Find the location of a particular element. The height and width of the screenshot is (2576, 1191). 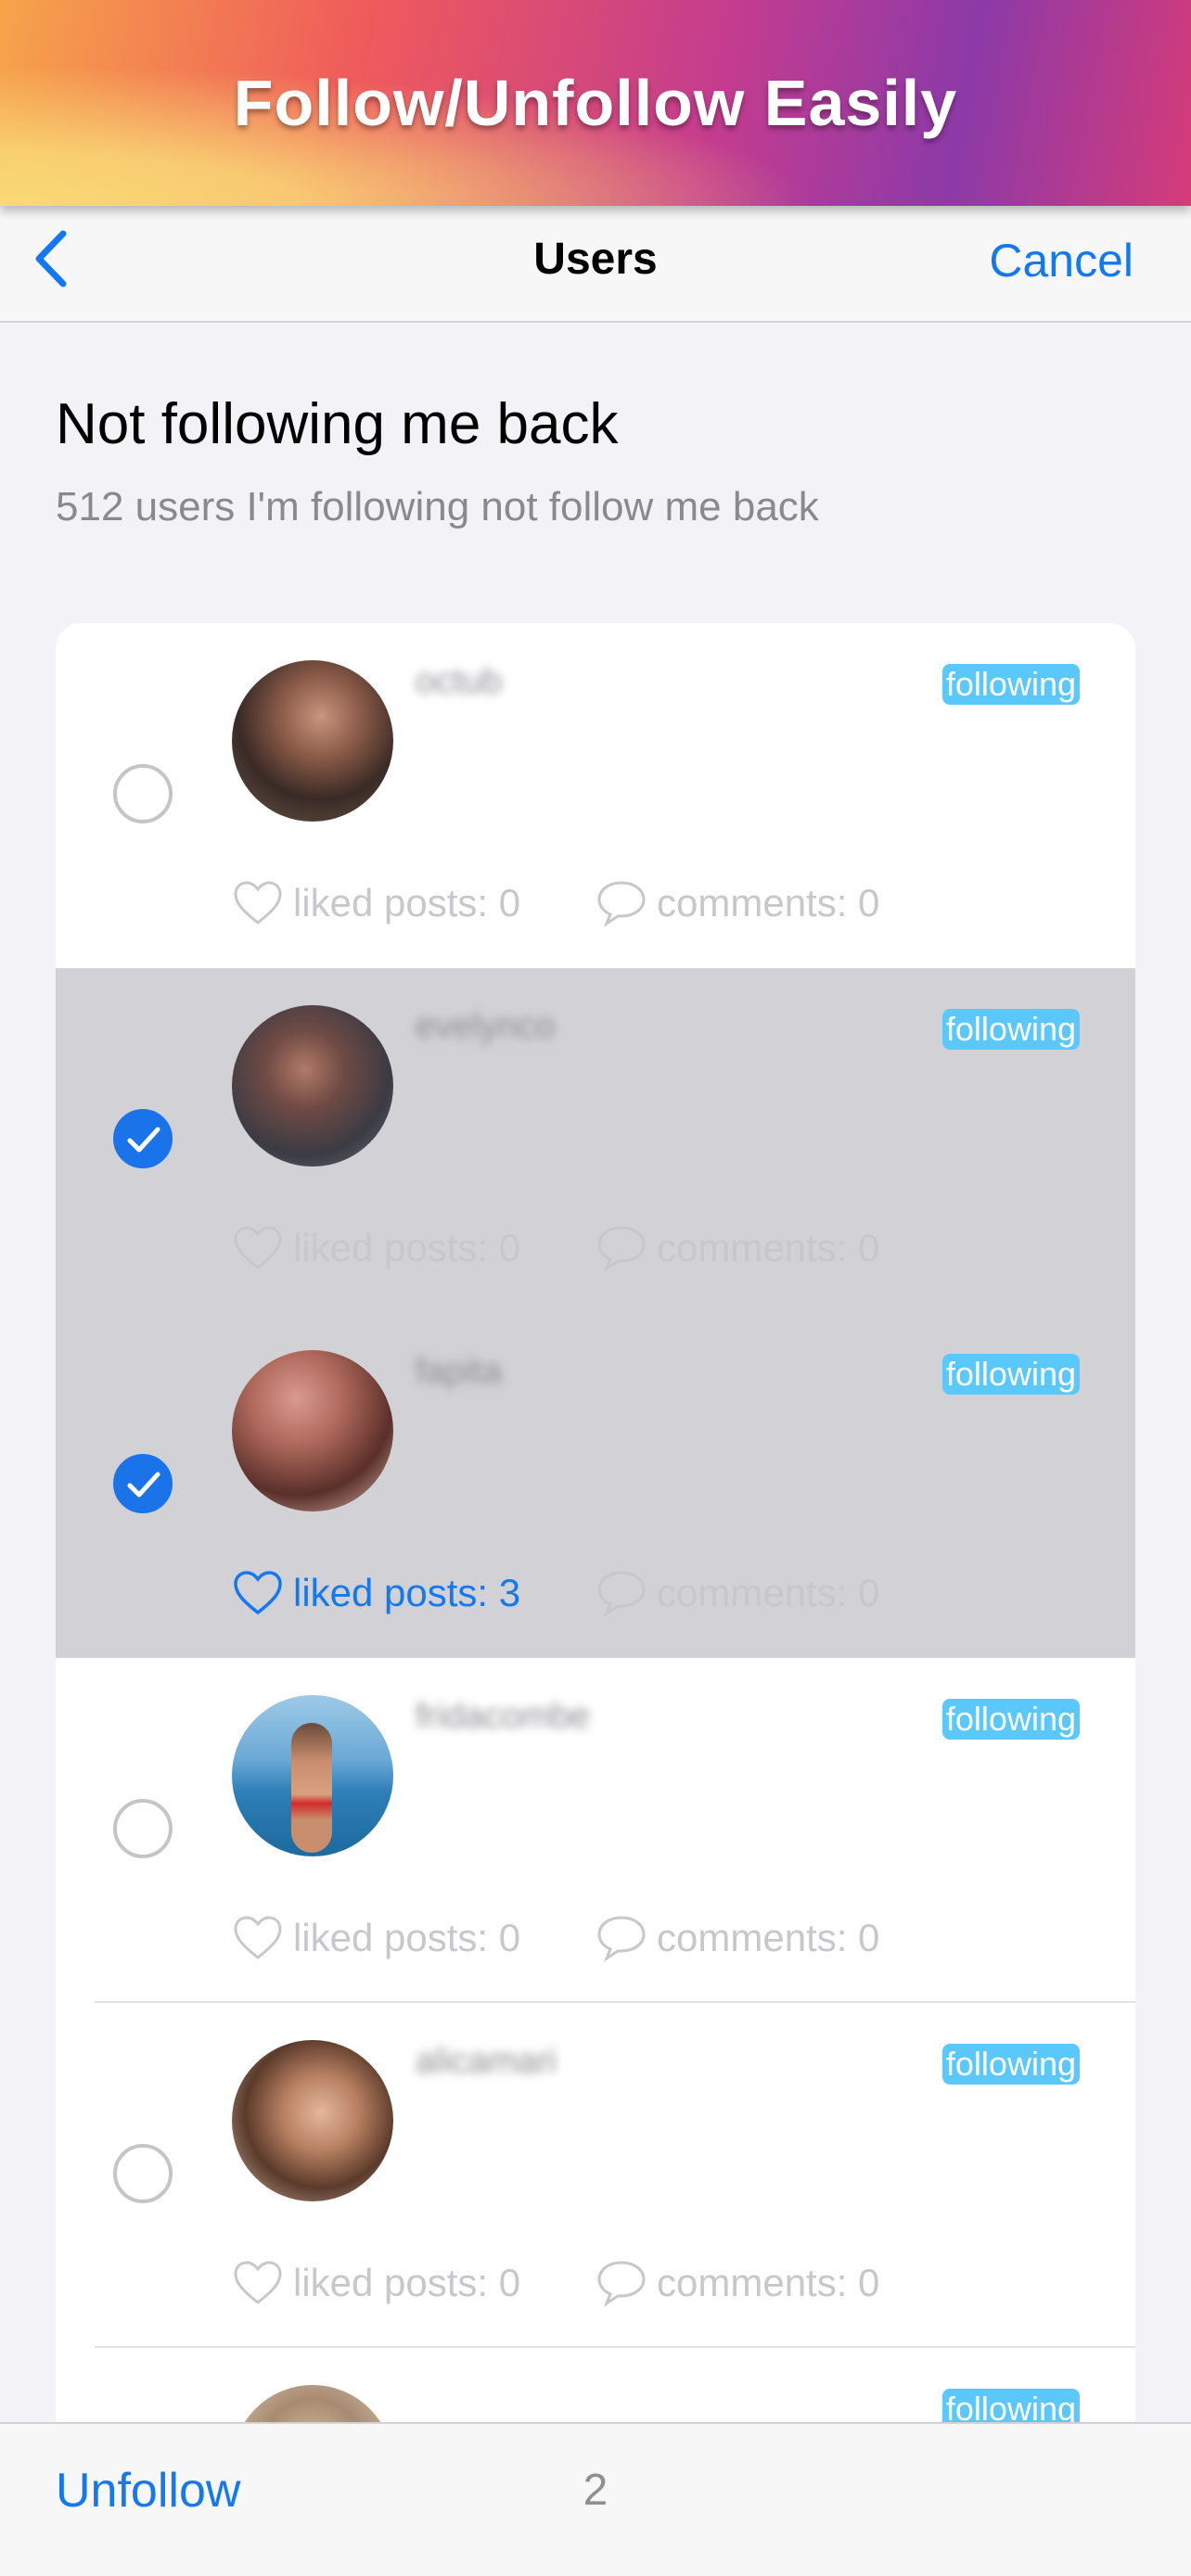

navigation-bar: Users Cancel is located at coordinates (595, 264).